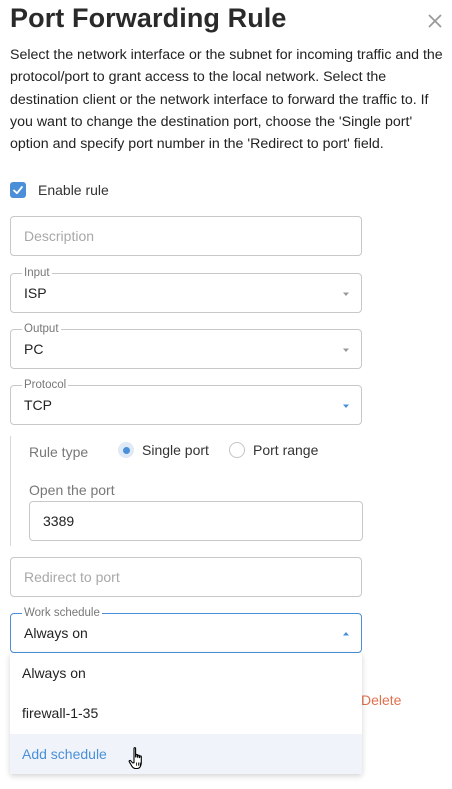 This screenshot has width=452, height=789. Describe the element at coordinates (186, 236) in the screenshot. I see `description-field: Description` at that location.